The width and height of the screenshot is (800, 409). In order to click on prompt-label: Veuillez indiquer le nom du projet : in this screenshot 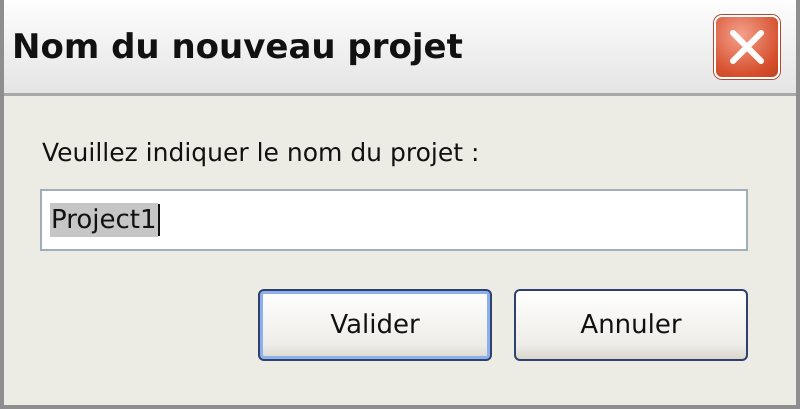, I will do `click(261, 152)`.